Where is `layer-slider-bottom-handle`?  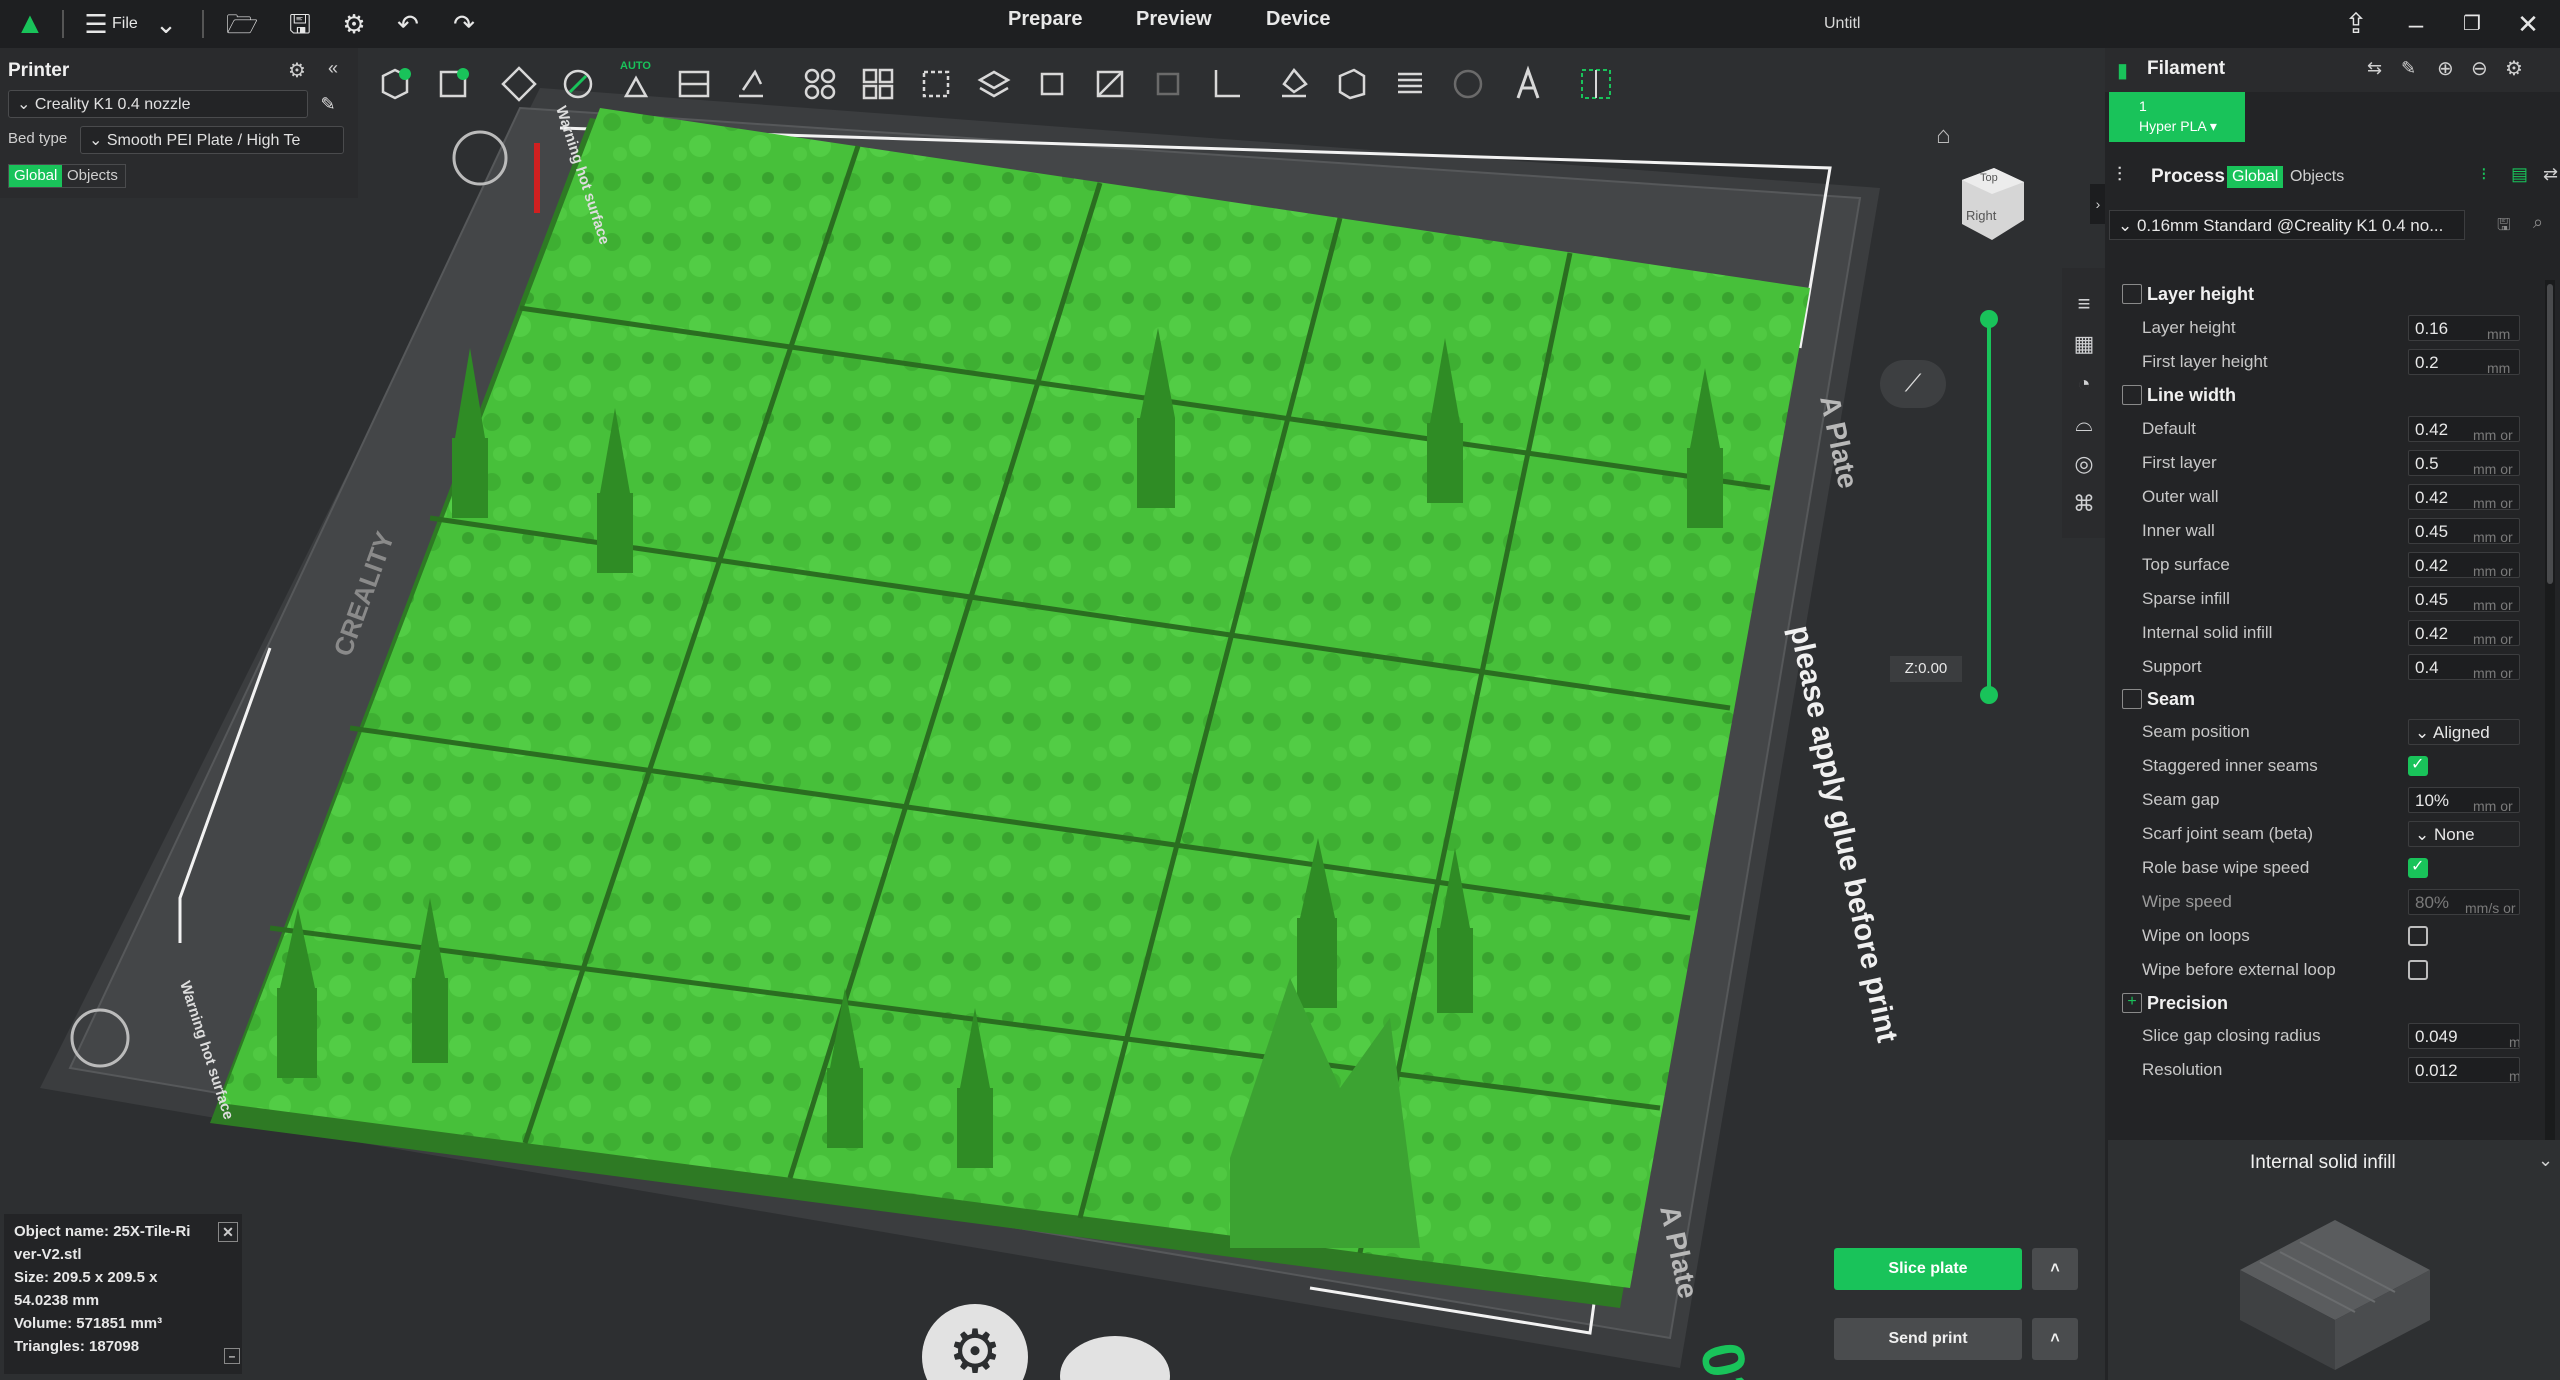 layer-slider-bottom-handle is located at coordinates (1989, 695).